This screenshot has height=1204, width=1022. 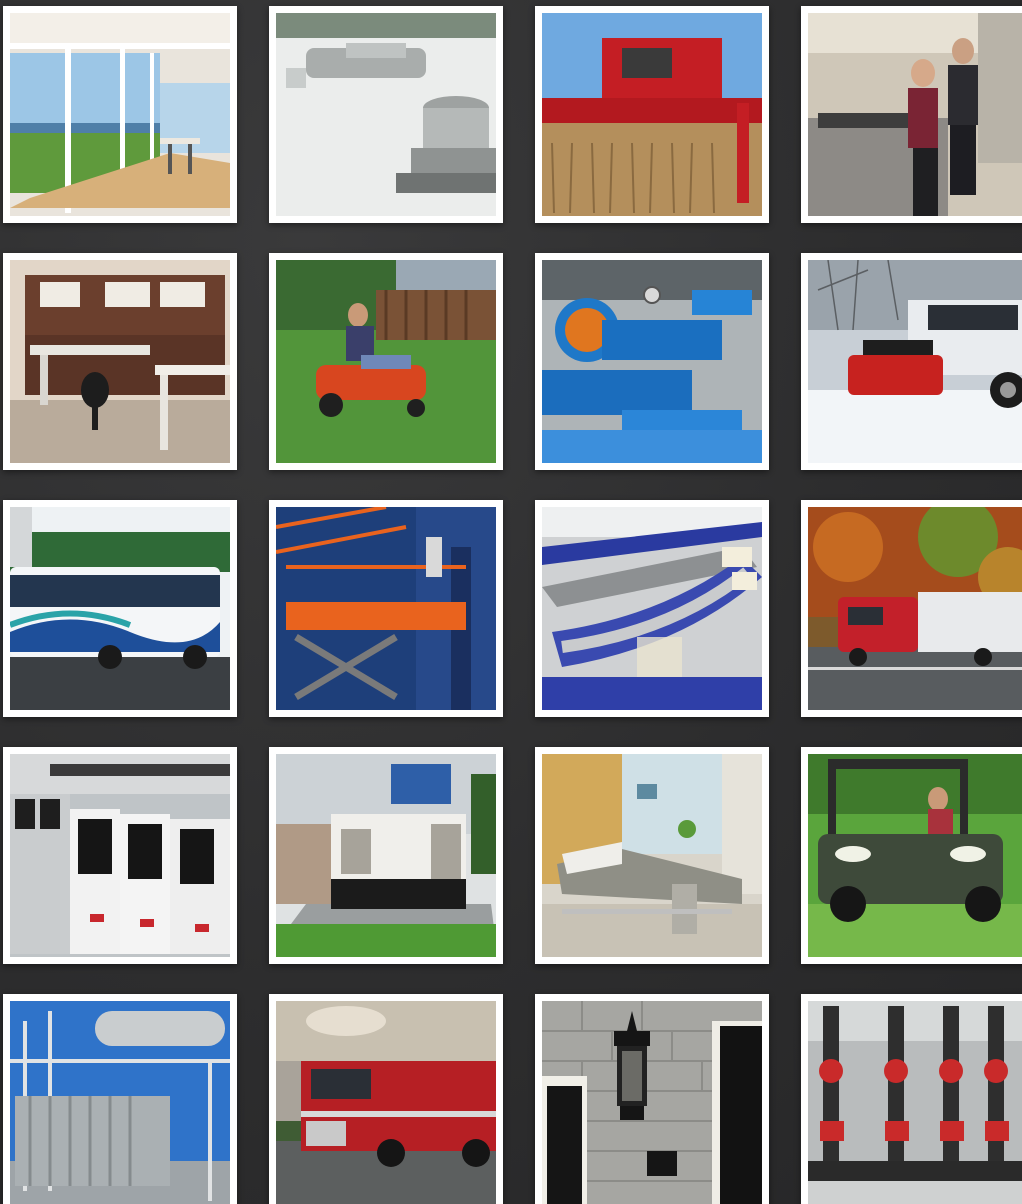 I want to click on photo-tile-scissor-lift, so click(x=386, y=608).